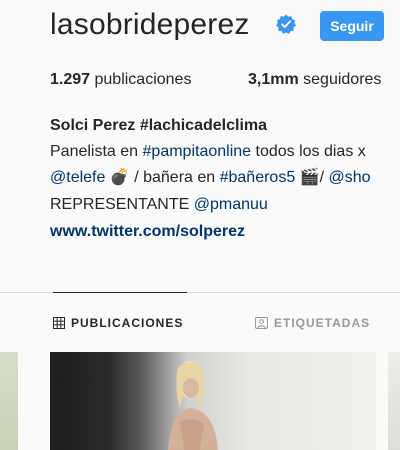 The width and height of the screenshot is (400, 450). Describe the element at coordinates (261, 323) in the screenshot. I see `tagged-person-icon` at that location.